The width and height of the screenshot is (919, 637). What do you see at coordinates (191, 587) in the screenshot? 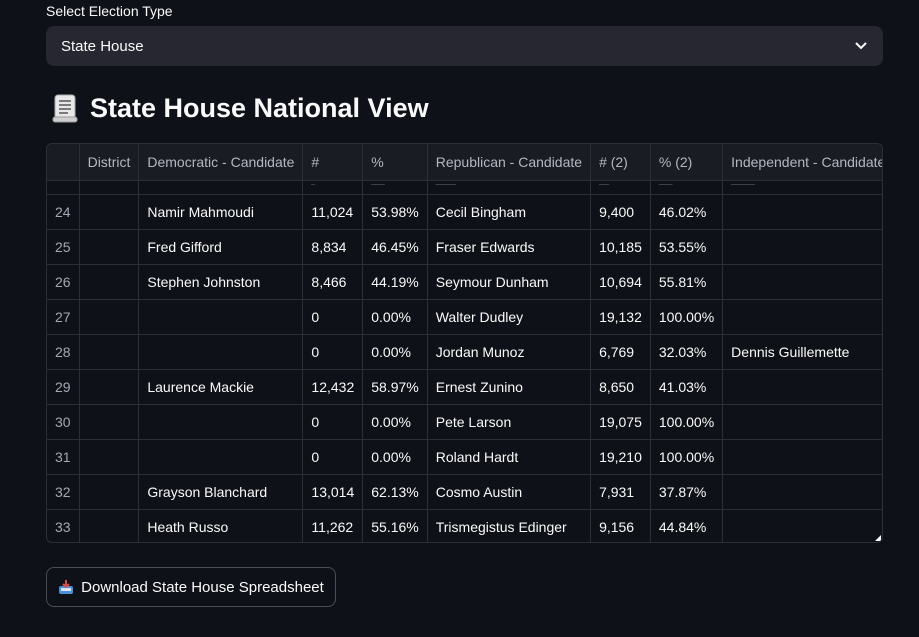
I see `download-spreadsheet-button: Download State House Spreadsheet` at bounding box center [191, 587].